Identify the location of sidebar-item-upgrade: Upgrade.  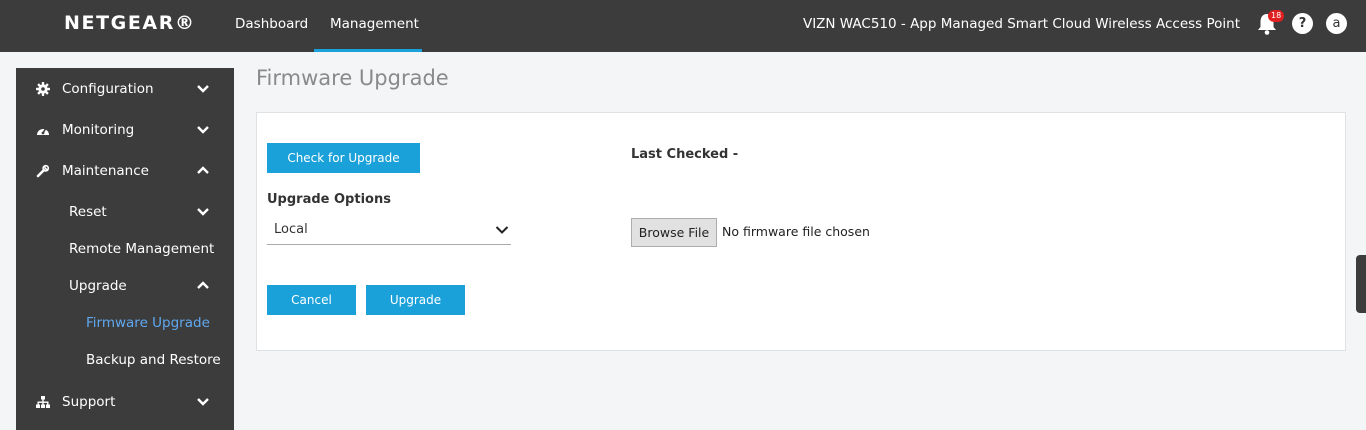
(125, 286).